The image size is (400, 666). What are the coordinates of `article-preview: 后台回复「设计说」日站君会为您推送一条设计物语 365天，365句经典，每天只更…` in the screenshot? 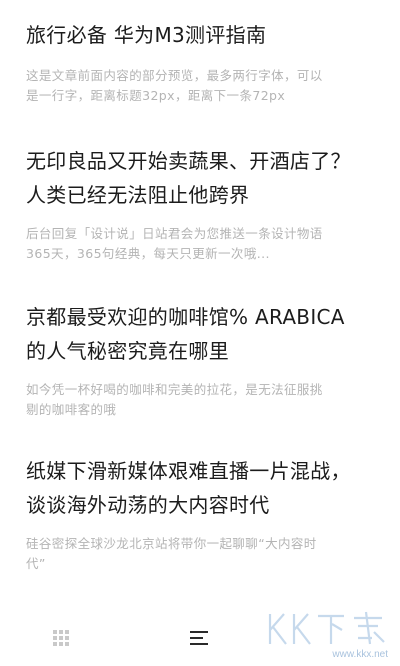 It's located at (174, 243).